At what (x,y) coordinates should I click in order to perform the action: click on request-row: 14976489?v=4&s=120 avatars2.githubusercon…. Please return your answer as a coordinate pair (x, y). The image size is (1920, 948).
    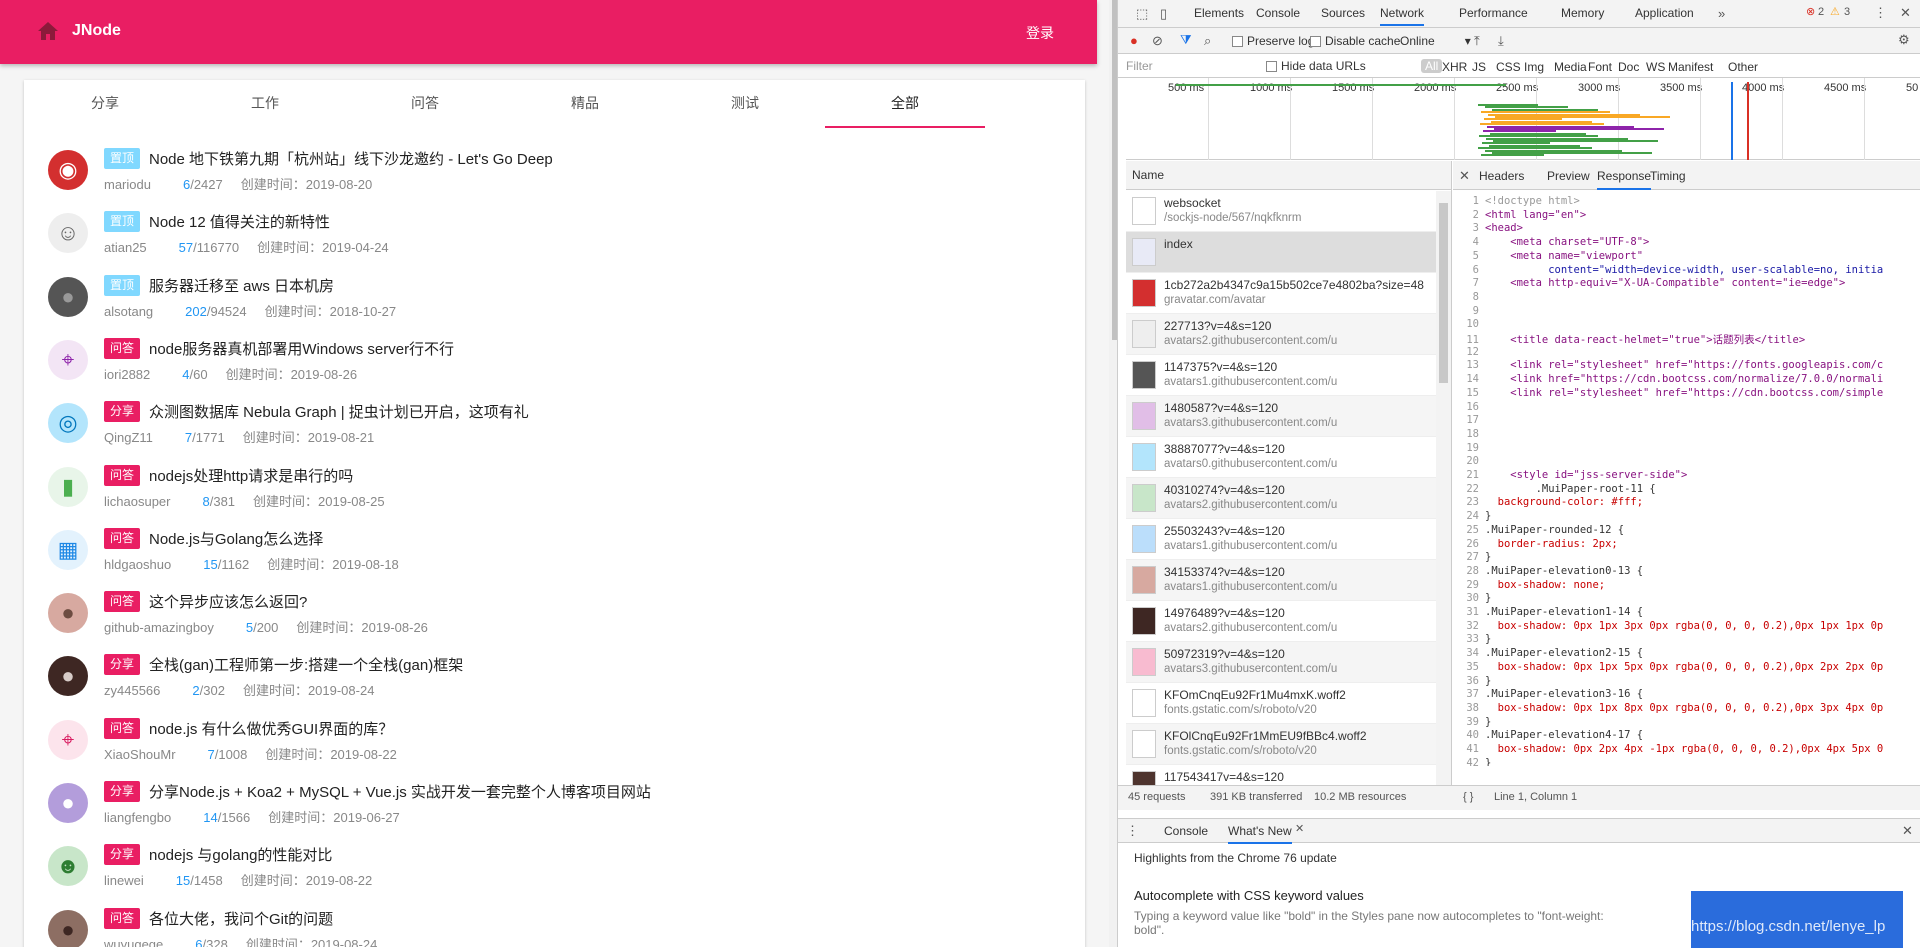
    Looking at the image, I should click on (1281, 621).